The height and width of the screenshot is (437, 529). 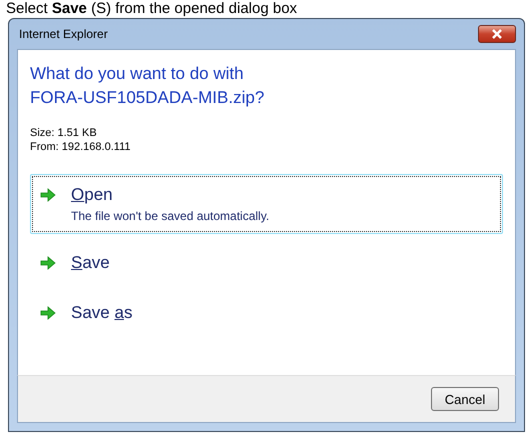 I want to click on option-button: Open The file won't be saved automatically., so click(x=266, y=204).